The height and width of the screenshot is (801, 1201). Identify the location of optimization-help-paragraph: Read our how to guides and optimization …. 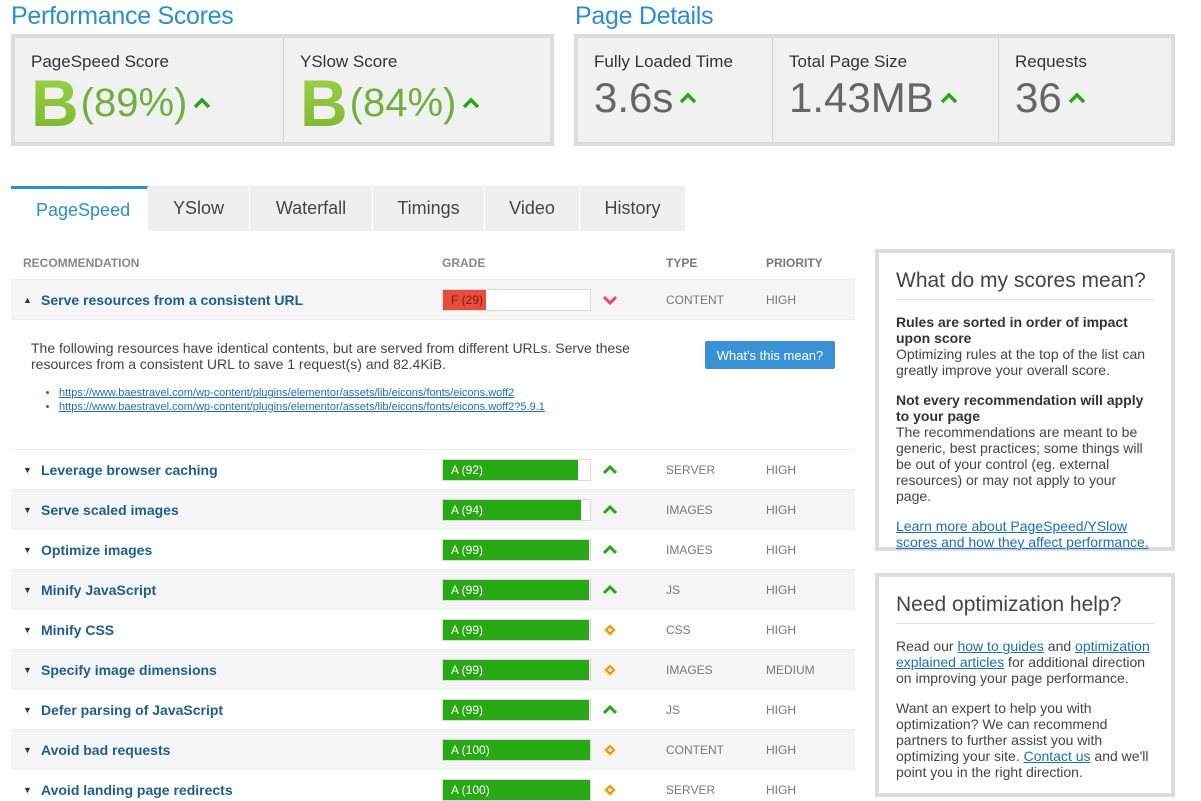
(1025, 662).